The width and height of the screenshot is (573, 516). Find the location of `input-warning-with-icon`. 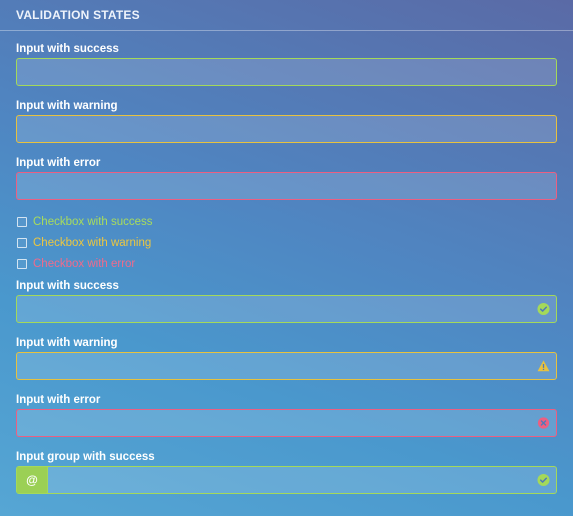

input-warning-with-icon is located at coordinates (286, 366).